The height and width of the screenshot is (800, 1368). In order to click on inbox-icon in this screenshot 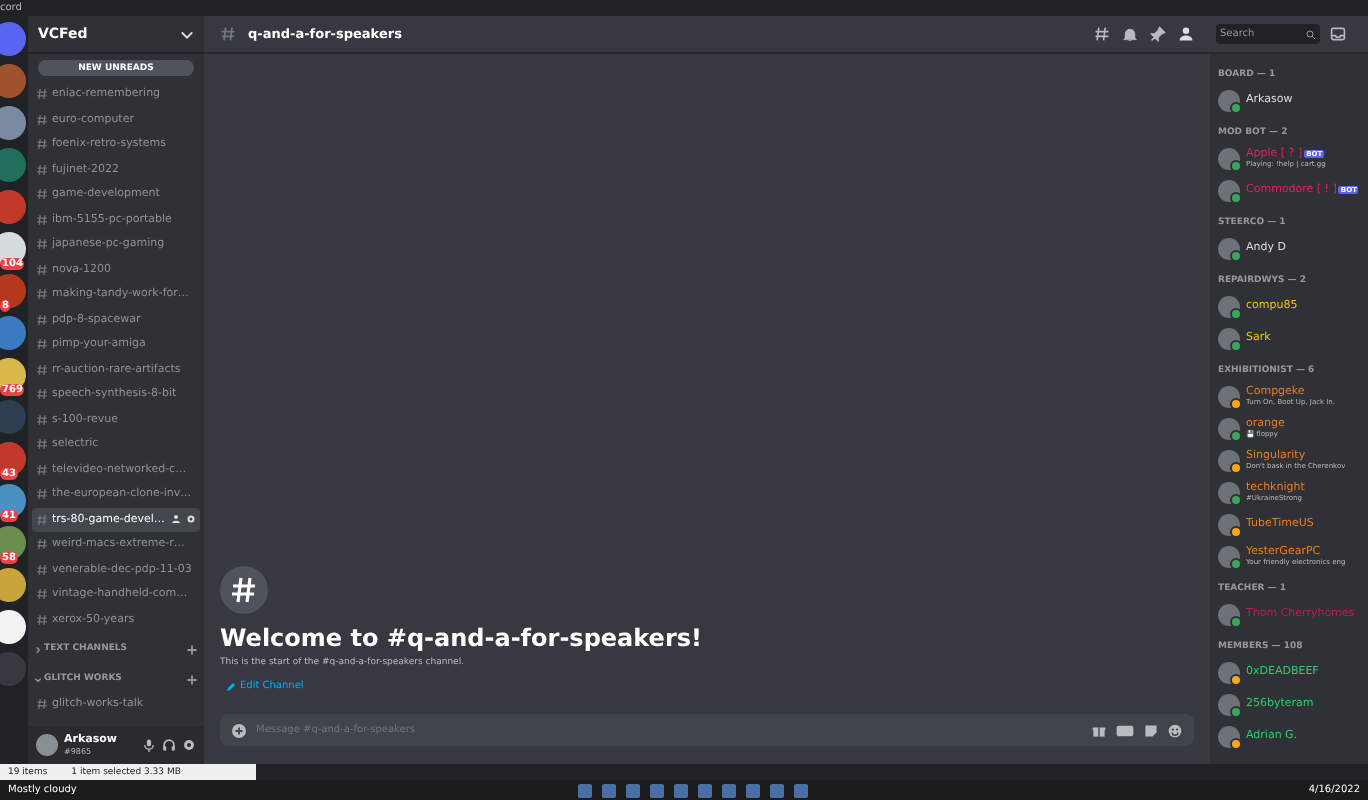, I will do `click(1338, 34)`.